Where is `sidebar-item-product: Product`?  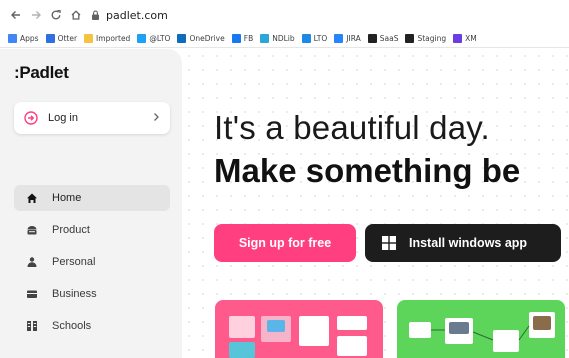 sidebar-item-product: Product is located at coordinates (92, 230).